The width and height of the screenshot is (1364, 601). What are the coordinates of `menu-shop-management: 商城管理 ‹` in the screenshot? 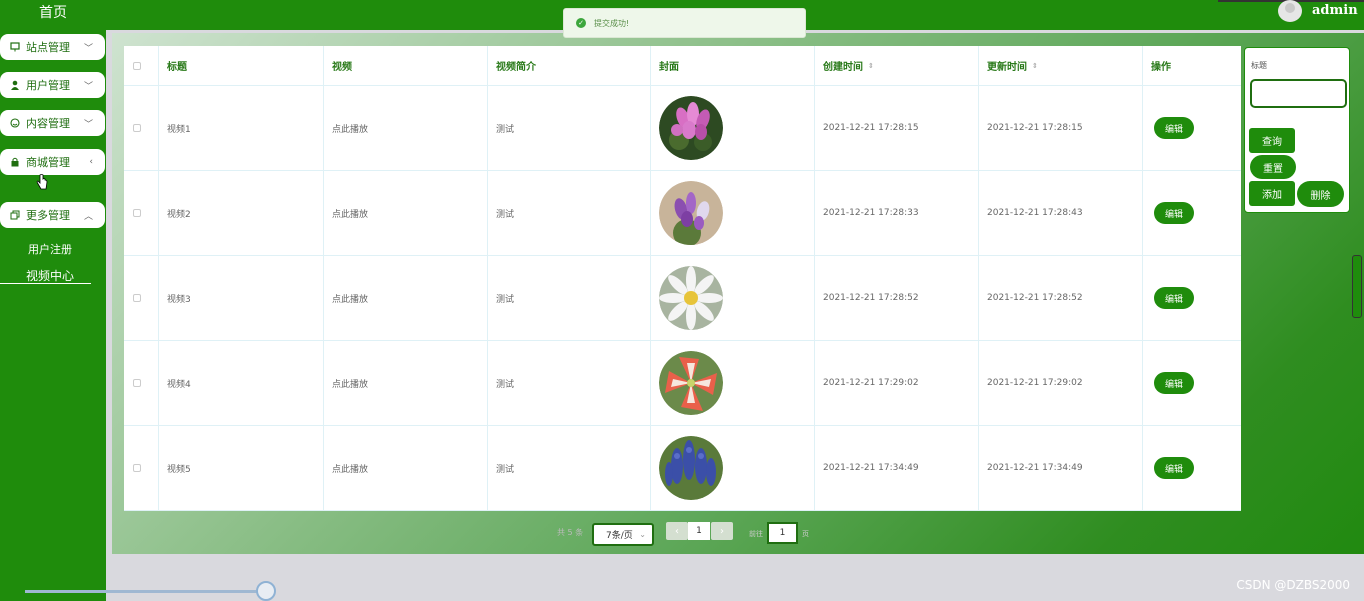 It's located at (52, 162).